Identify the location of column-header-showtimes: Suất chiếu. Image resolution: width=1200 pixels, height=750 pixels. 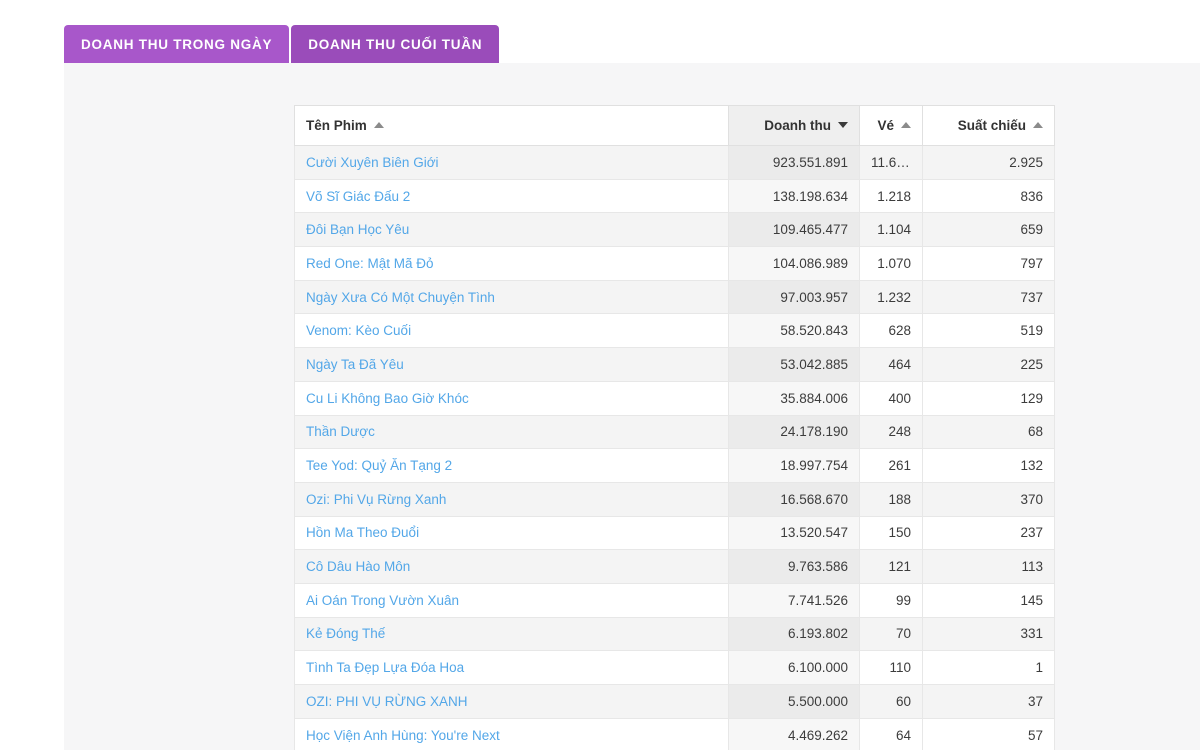
(988, 125).